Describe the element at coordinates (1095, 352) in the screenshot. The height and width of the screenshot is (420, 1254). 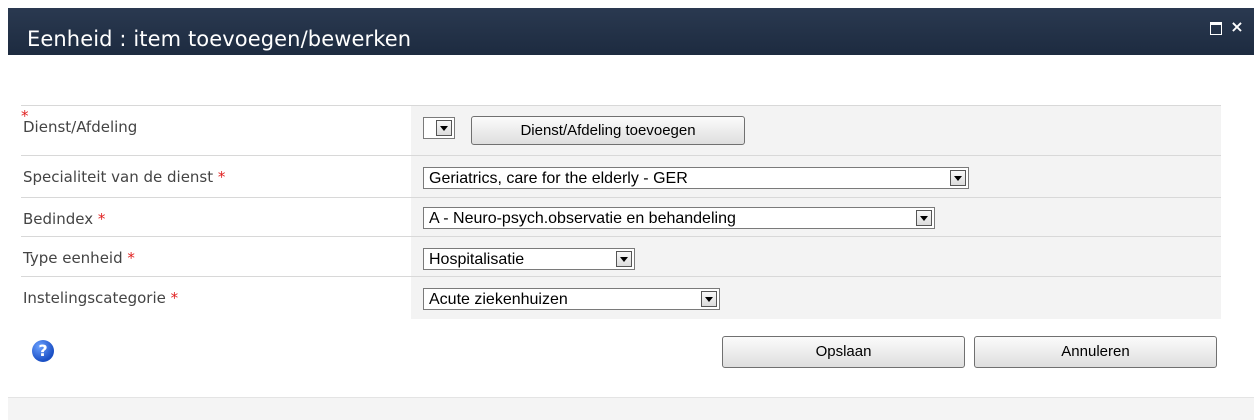
I see `cancel-button: Annuleren` at that location.